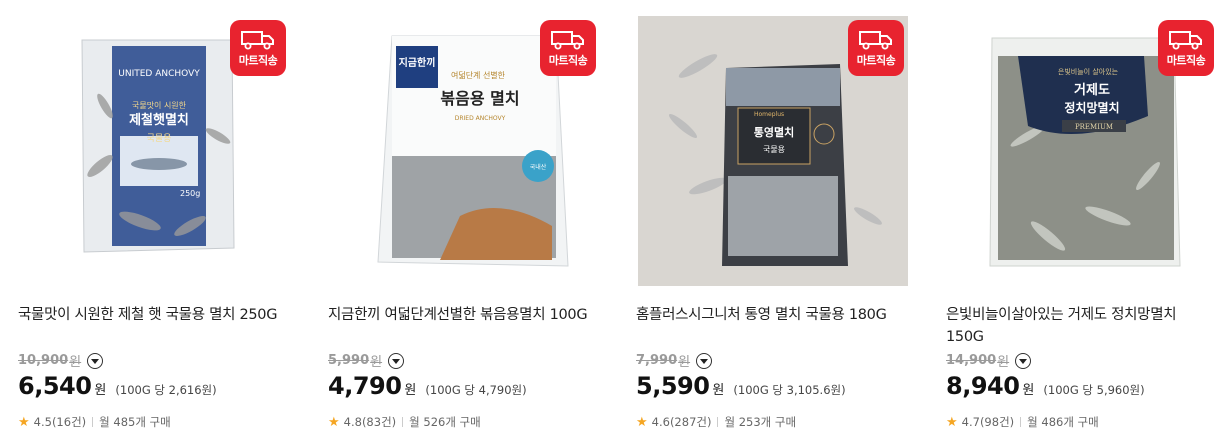  I want to click on rating-row: ★ 4.5(16건) 월 485개 구매, so click(94, 422).